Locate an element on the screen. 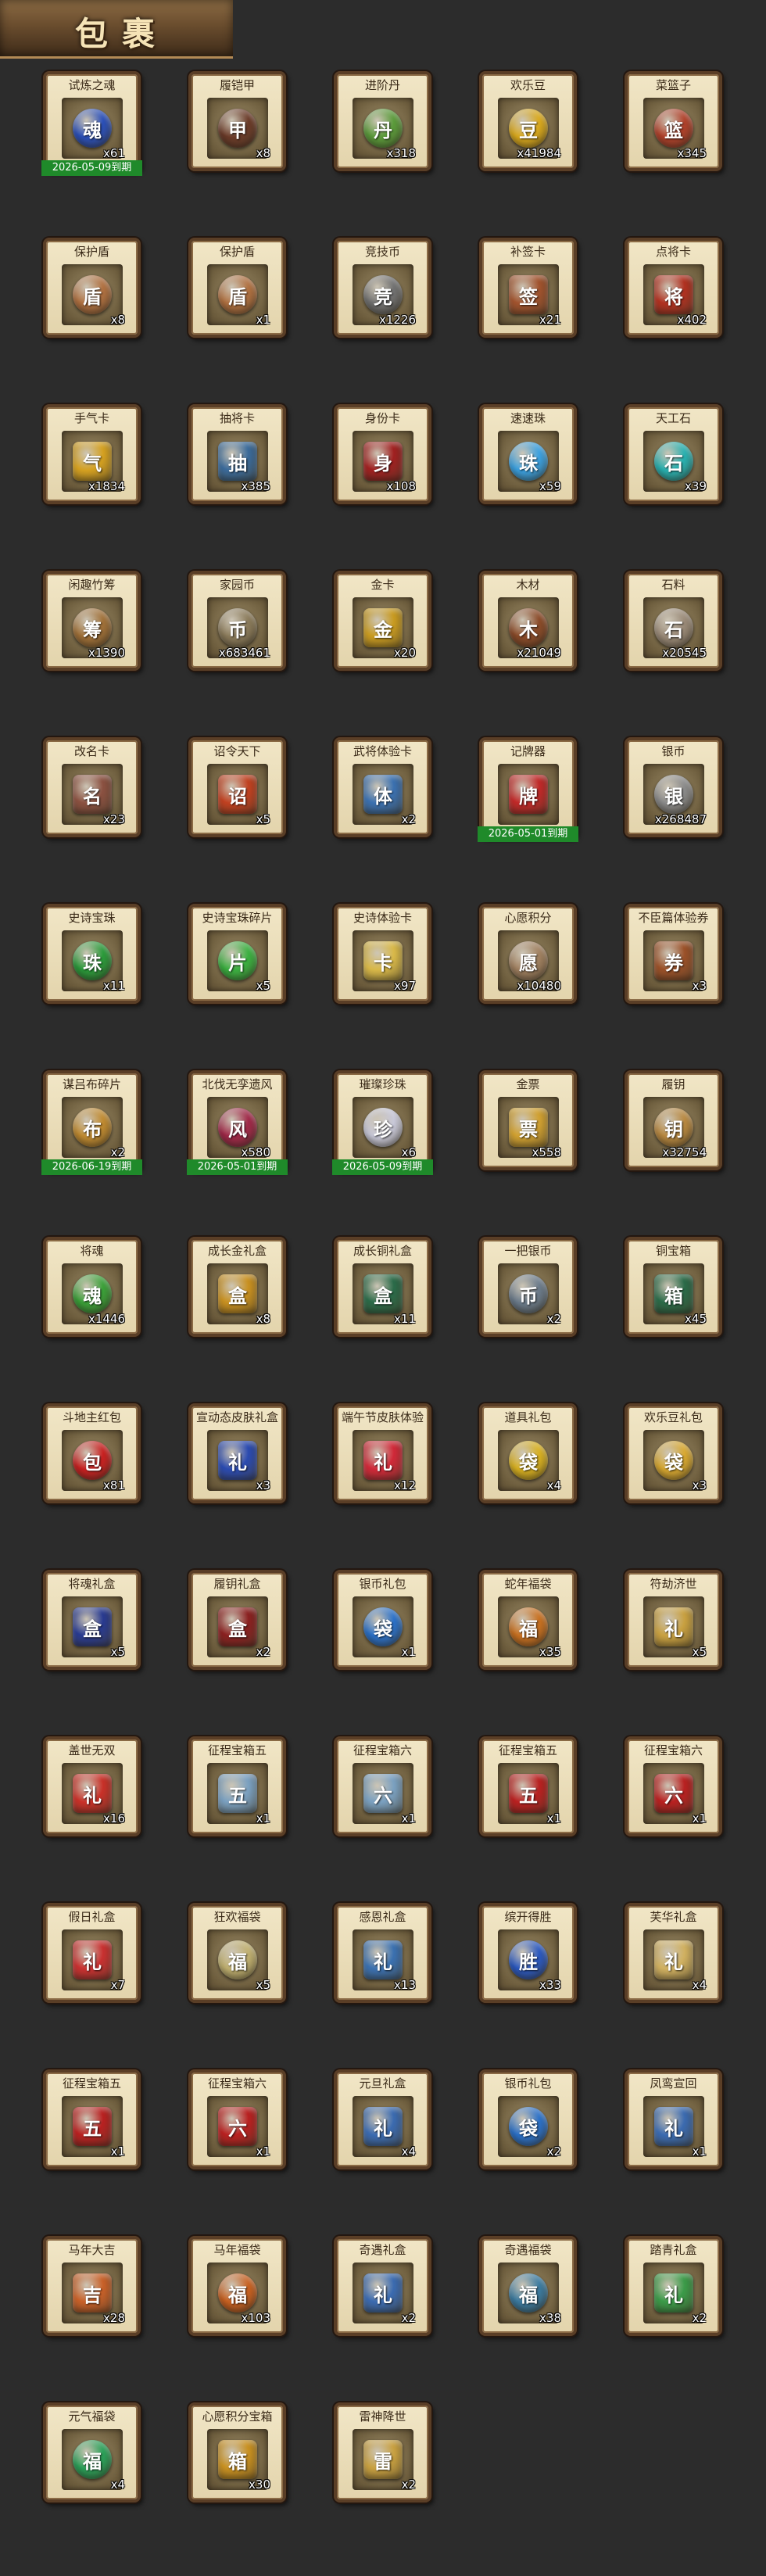 This screenshot has height=2576, width=766. inventory-item: 道具礼包袋 x4 is located at coordinates (528, 1453).